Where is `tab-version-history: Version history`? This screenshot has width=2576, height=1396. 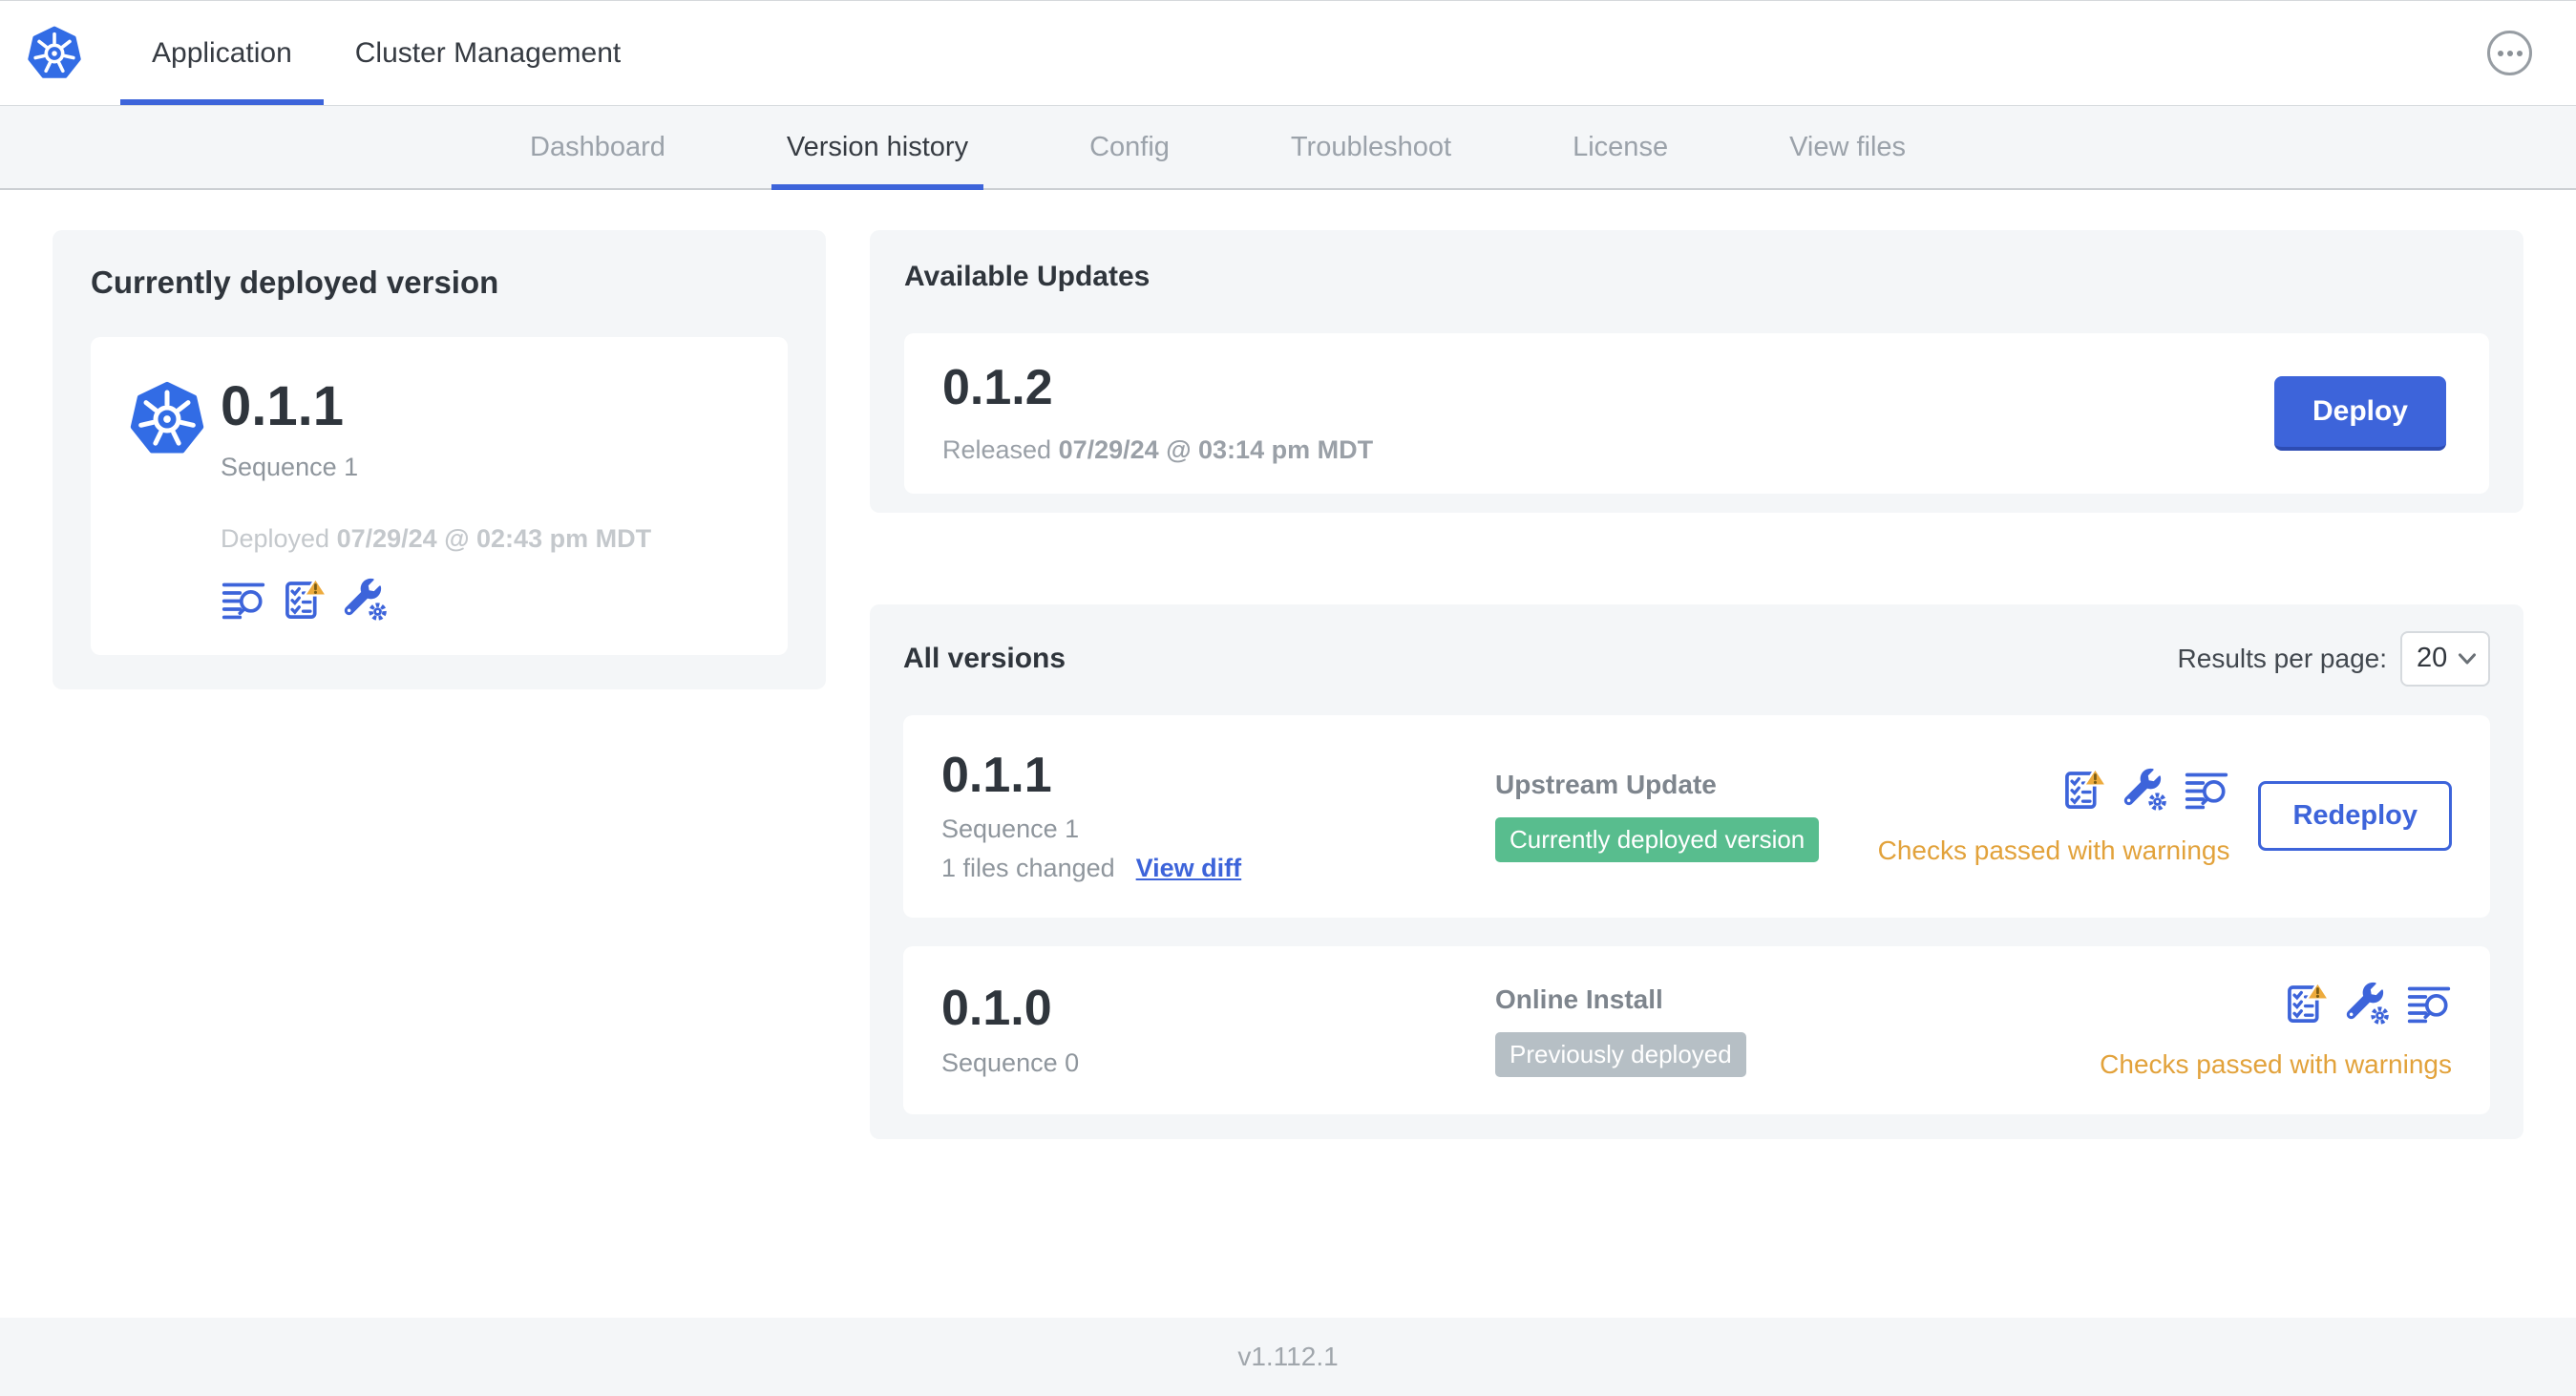
tab-version-history: Version history is located at coordinates (877, 148).